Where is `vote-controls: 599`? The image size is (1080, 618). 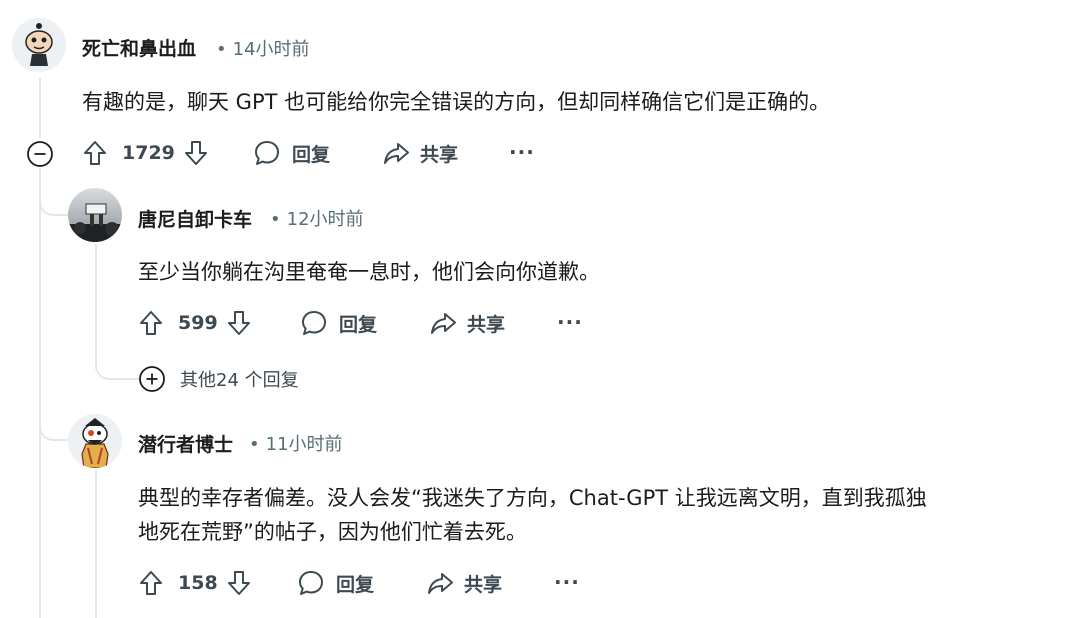 vote-controls: 599 is located at coordinates (195, 323).